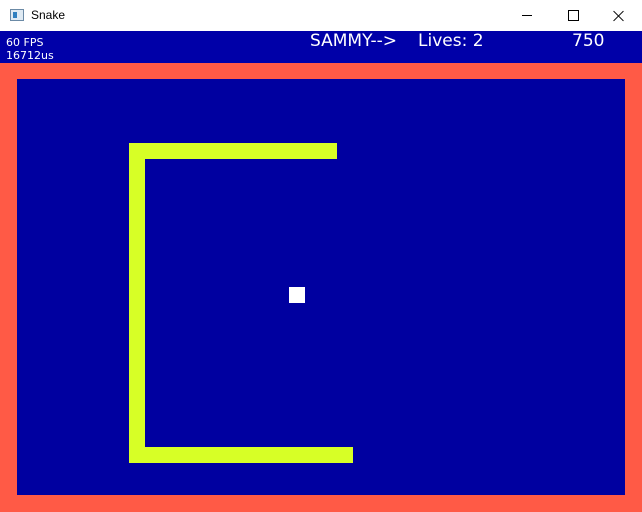 This screenshot has height=512, width=642. I want to click on minimize-icon, so click(527, 15).